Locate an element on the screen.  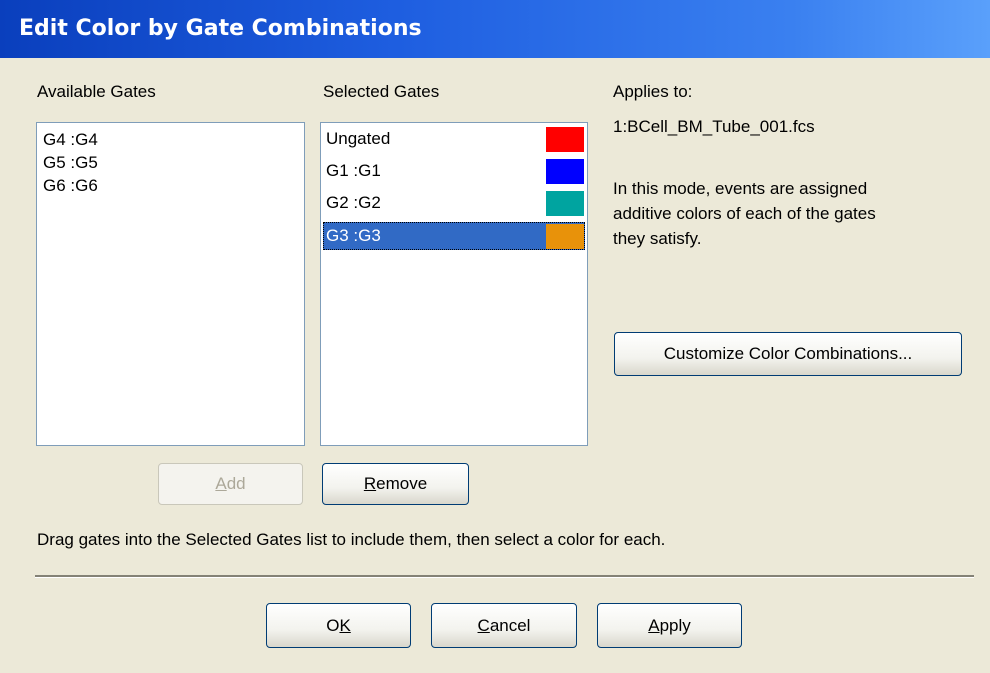
button-label: ancel is located at coordinates (510, 625).